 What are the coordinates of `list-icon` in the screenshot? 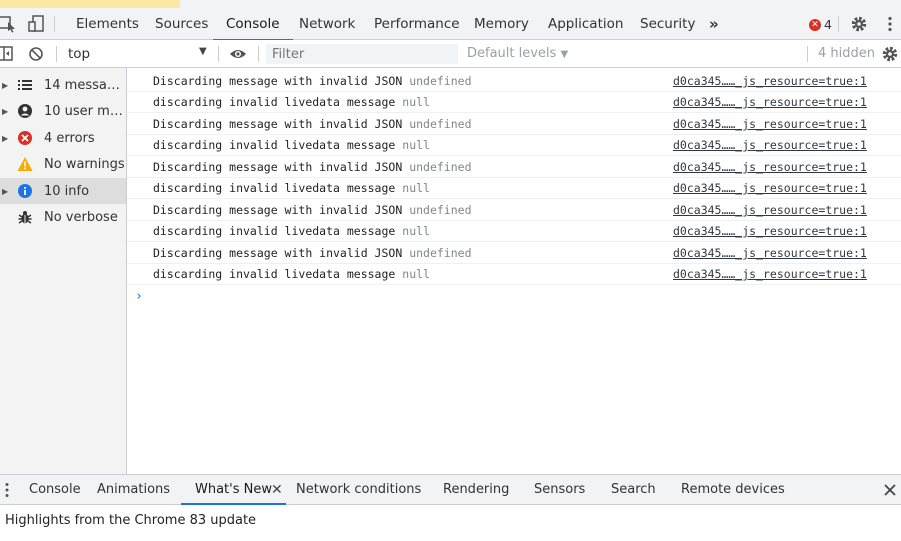 It's located at (25, 85).